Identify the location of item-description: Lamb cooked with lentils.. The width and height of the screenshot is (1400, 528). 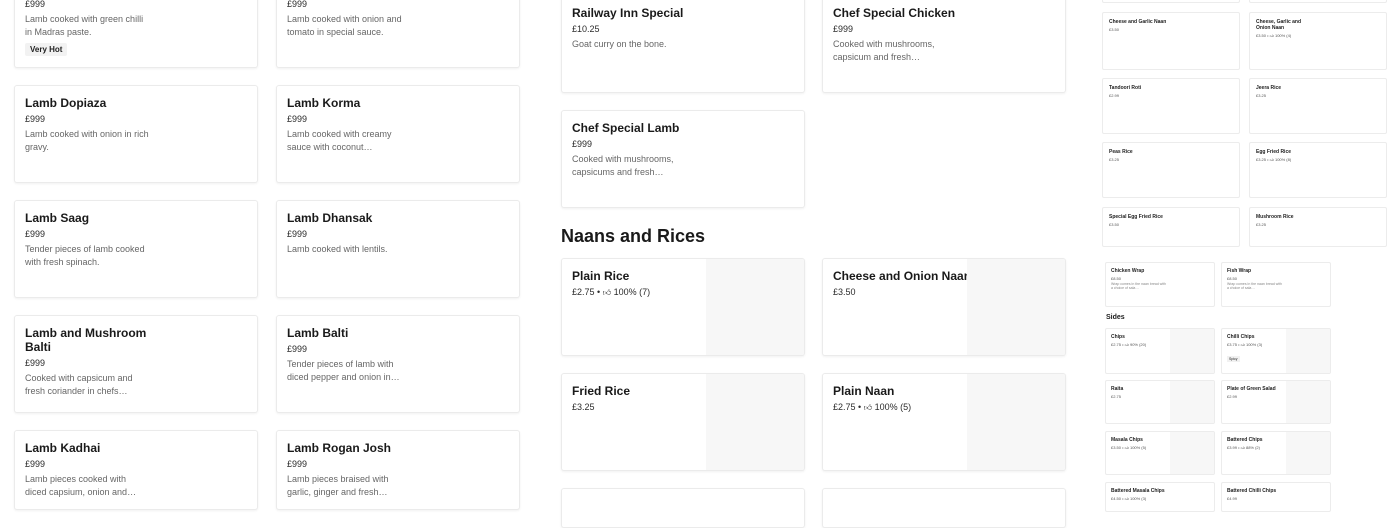
(337, 249).